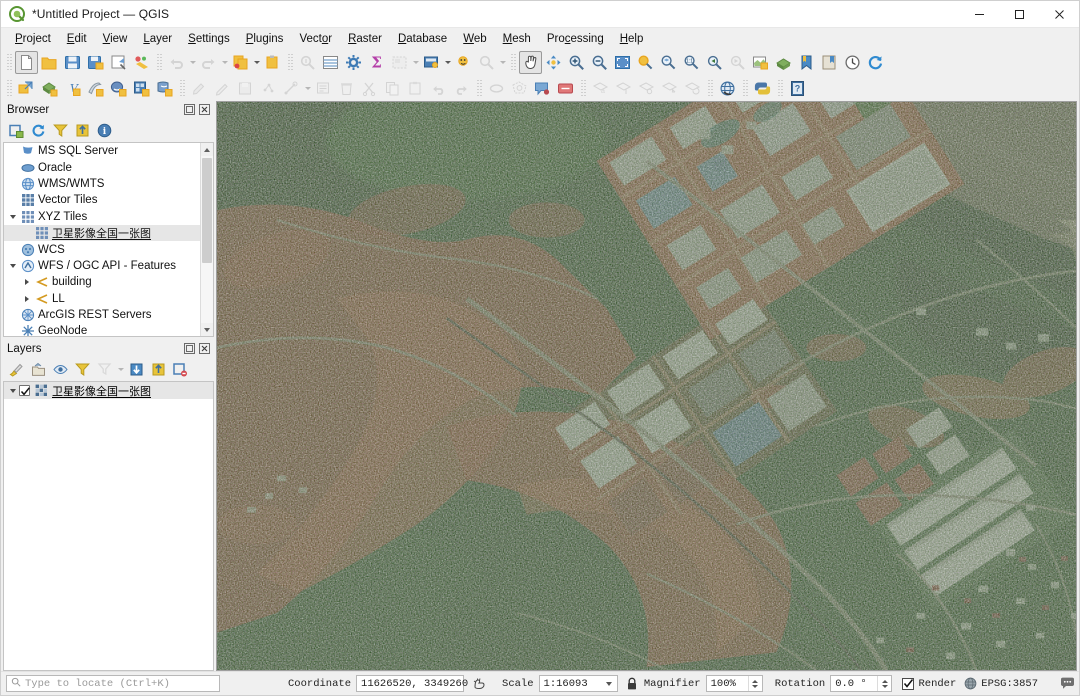  I want to click on magnifier-spinner: 100%, so click(734, 683).